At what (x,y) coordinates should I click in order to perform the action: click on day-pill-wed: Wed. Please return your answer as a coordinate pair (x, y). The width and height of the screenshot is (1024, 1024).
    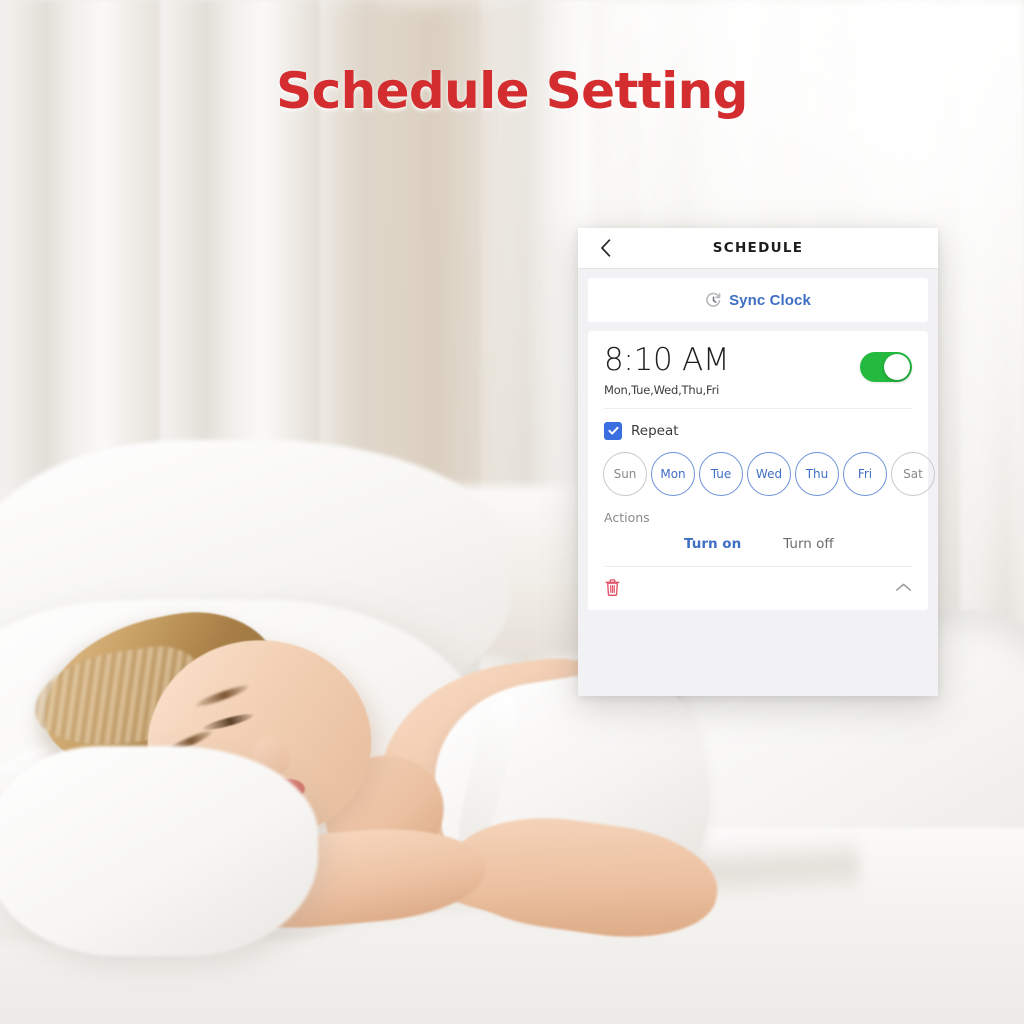
    Looking at the image, I should click on (769, 473).